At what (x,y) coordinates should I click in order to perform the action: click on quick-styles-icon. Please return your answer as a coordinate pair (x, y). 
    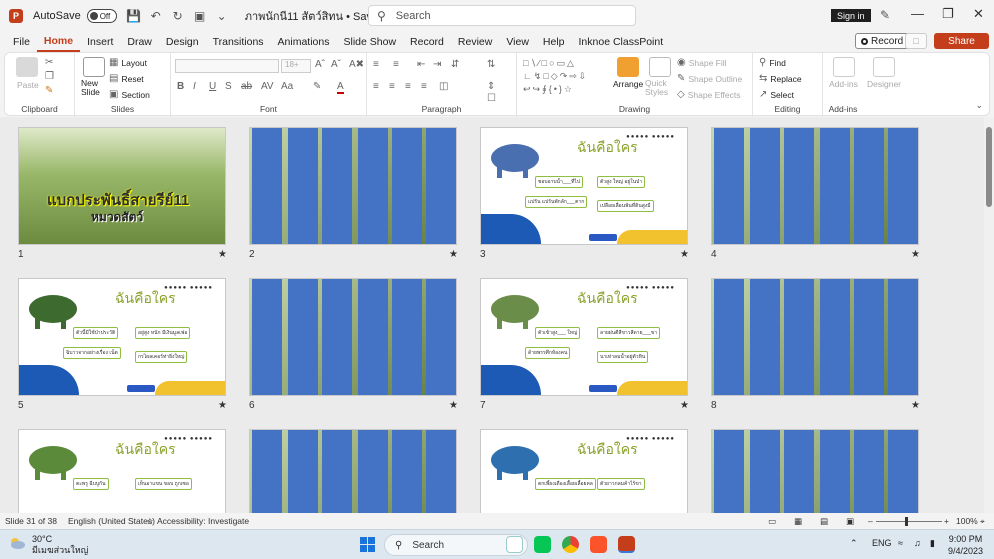
    Looking at the image, I should click on (660, 67).